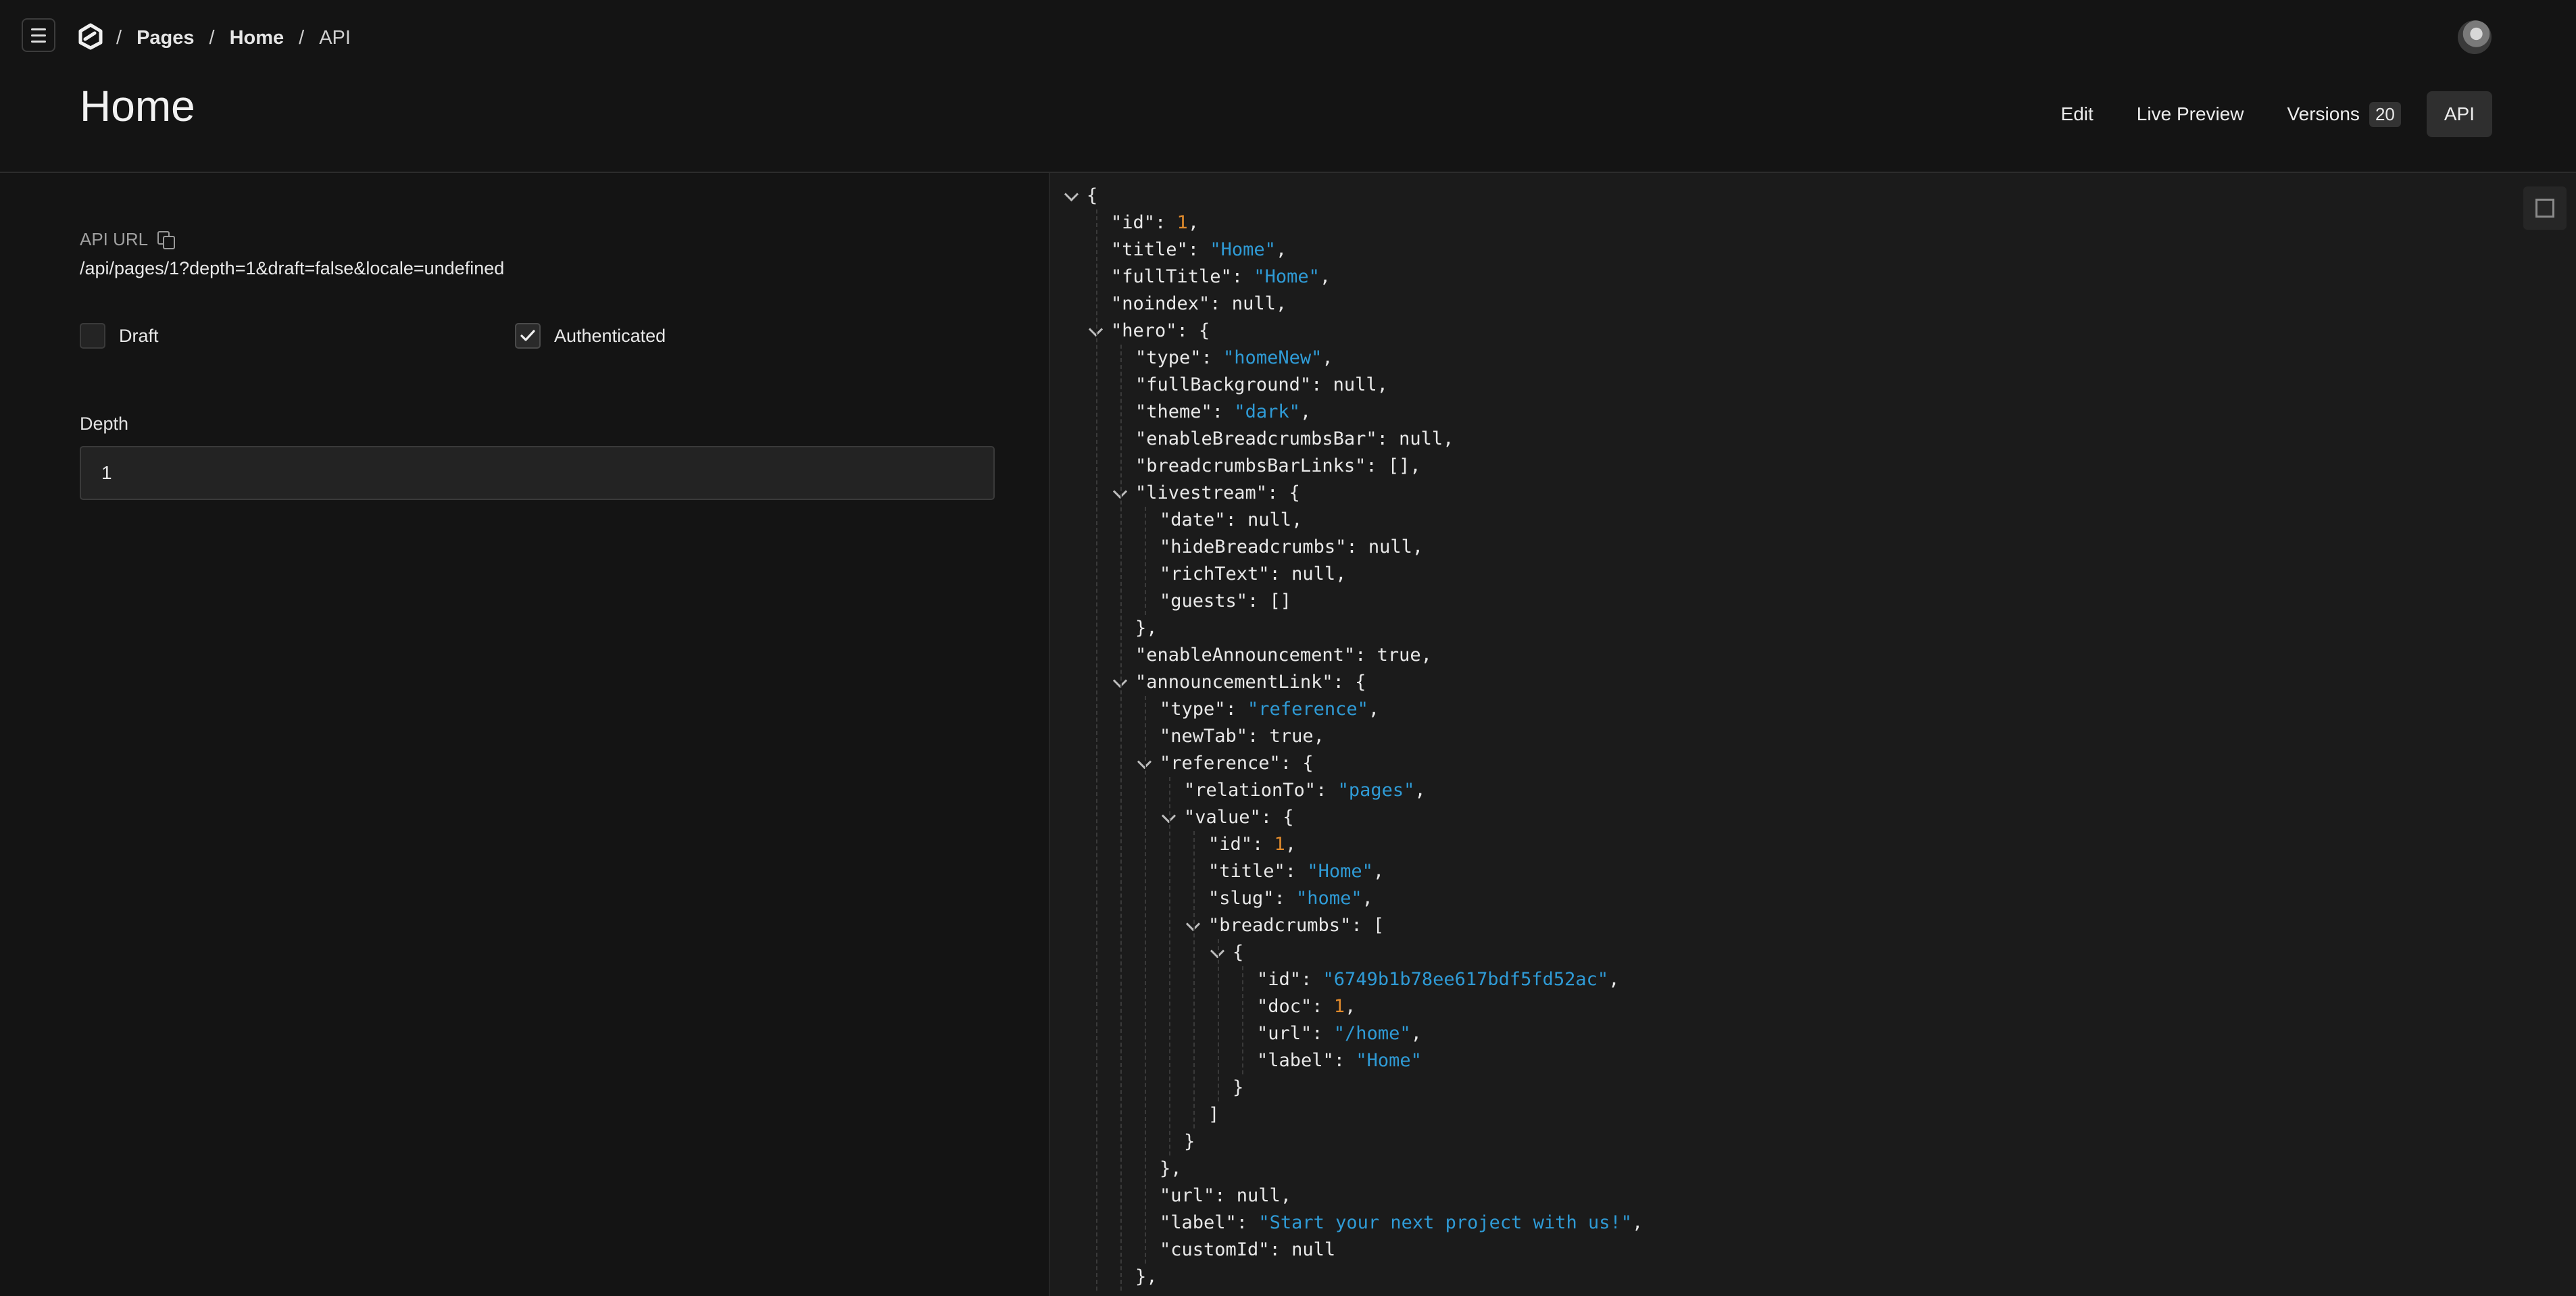 This screenshot has height=1296, width=2576. I want to click on user-avatar, so click(2475, 37).